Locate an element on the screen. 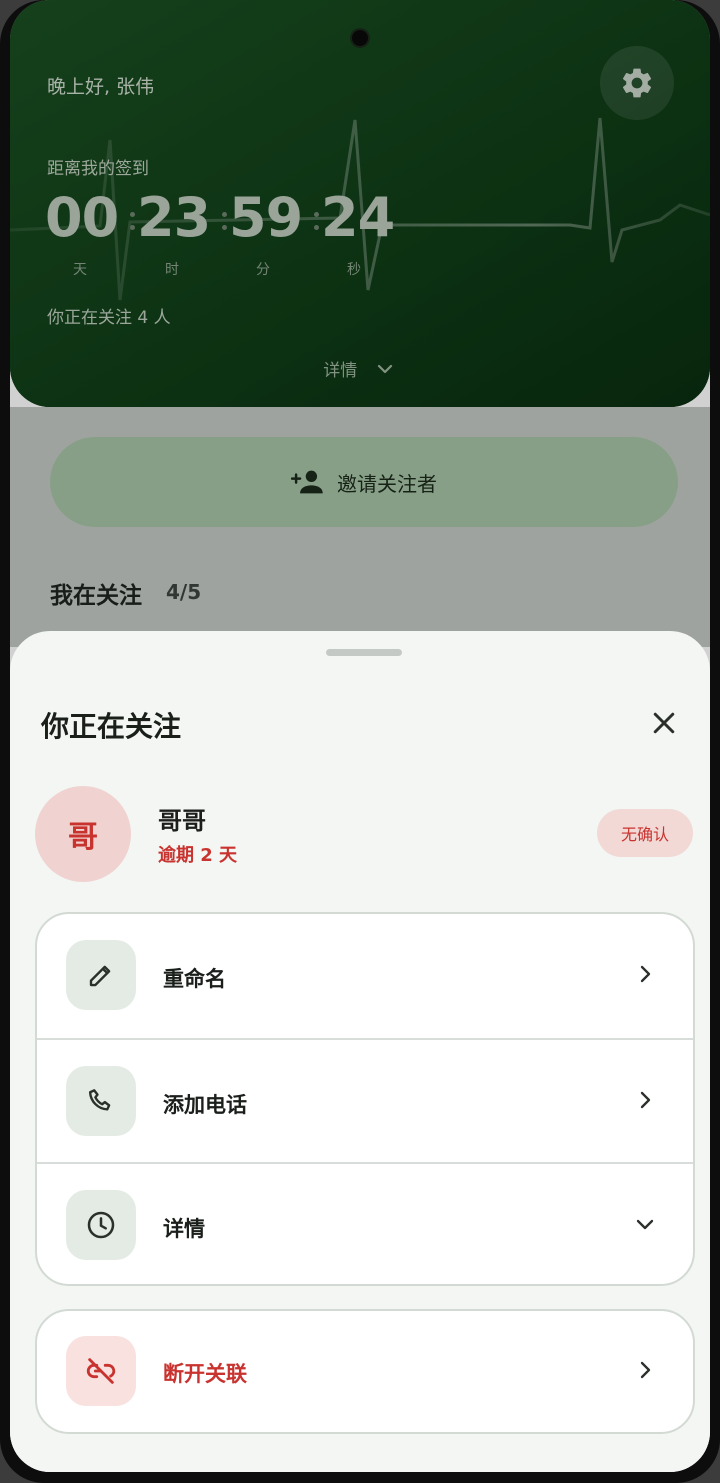 Image resolution: width=720 pixels, height=1483 pixels. pencil-icon is located at coordinates (100, 976).